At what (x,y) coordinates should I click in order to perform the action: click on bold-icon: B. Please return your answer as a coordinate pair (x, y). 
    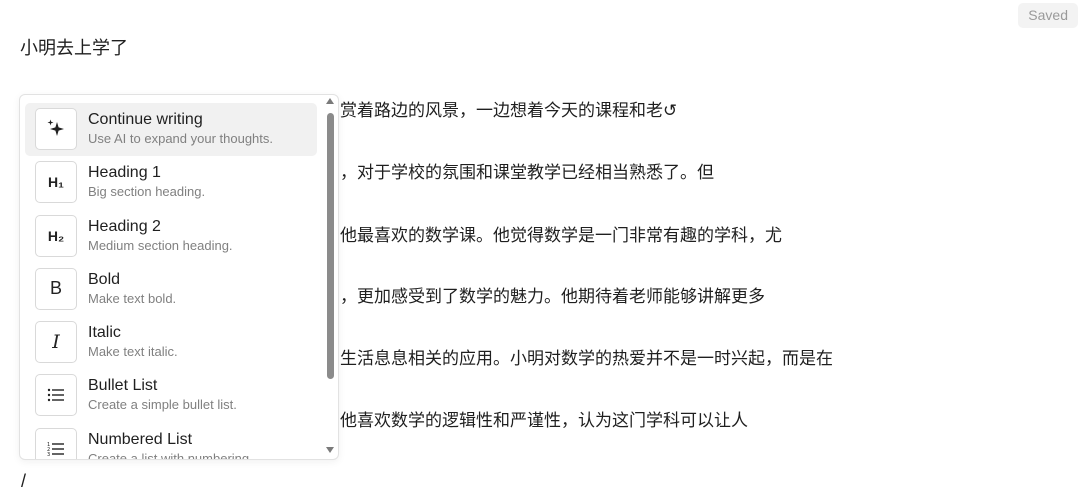
    Looking at the image, I should click on (56, 288).